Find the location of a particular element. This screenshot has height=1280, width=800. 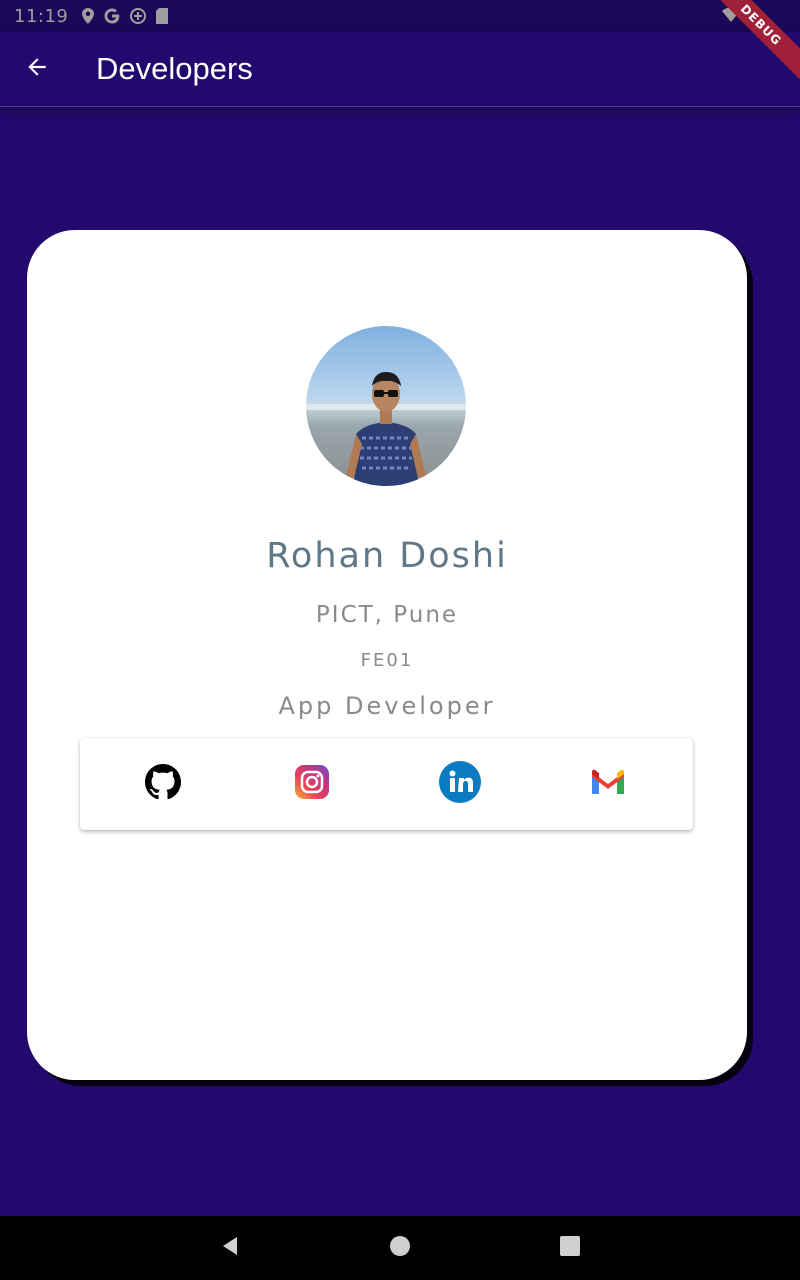

nav-home-button is located at coordinates (400, 1248).